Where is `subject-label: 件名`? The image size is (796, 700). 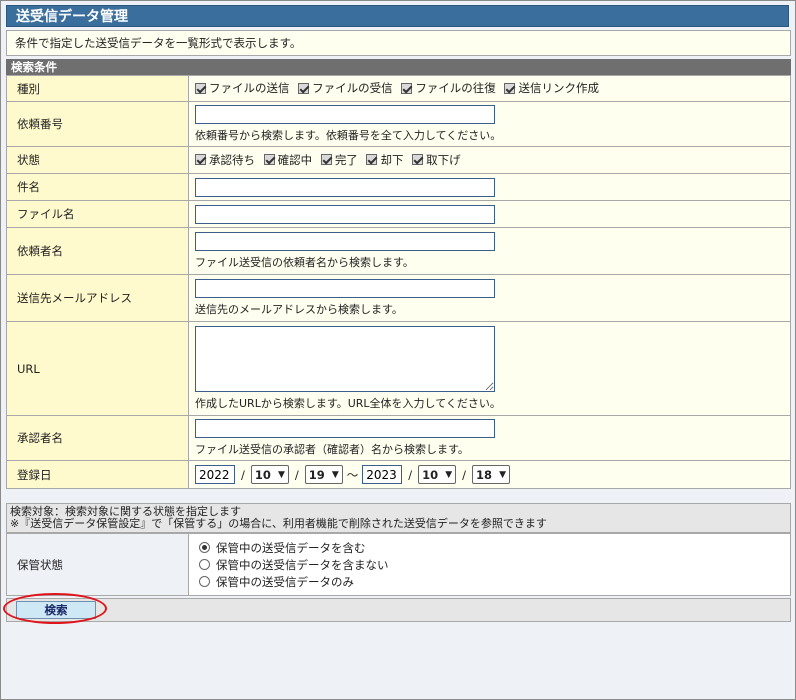
subject-label: 件名 is located at coordinates (97, 187).